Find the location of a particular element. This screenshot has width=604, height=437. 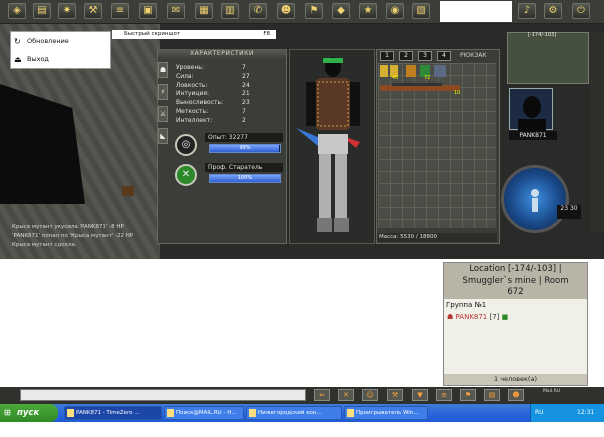

stat-strength: Сила: 27 is located at coordinates (213, 76).